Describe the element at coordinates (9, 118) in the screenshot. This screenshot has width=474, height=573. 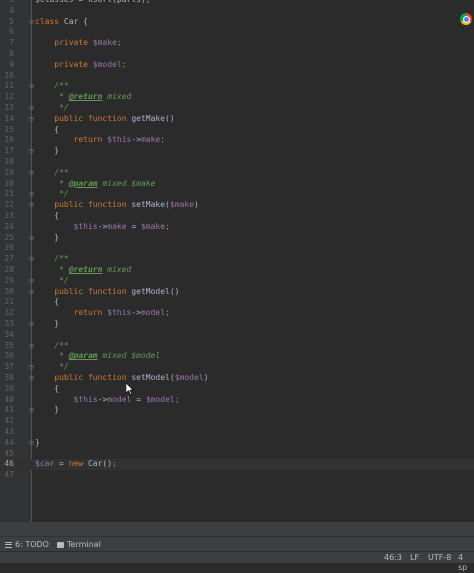
I see `line-number: 14` at that location.